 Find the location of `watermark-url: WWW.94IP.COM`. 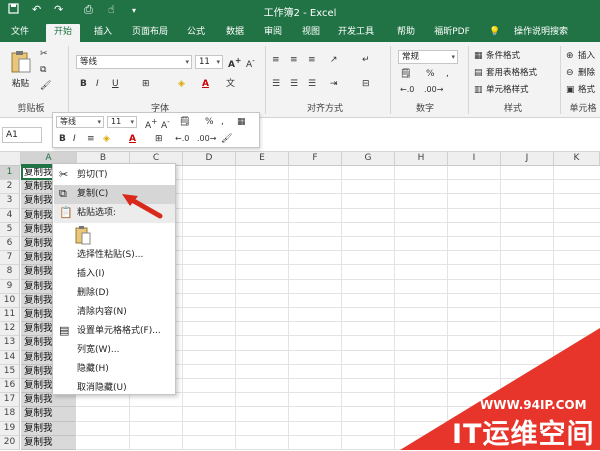

watermark-url: WWW.94IP.COM is located at coordinates (533, 405).